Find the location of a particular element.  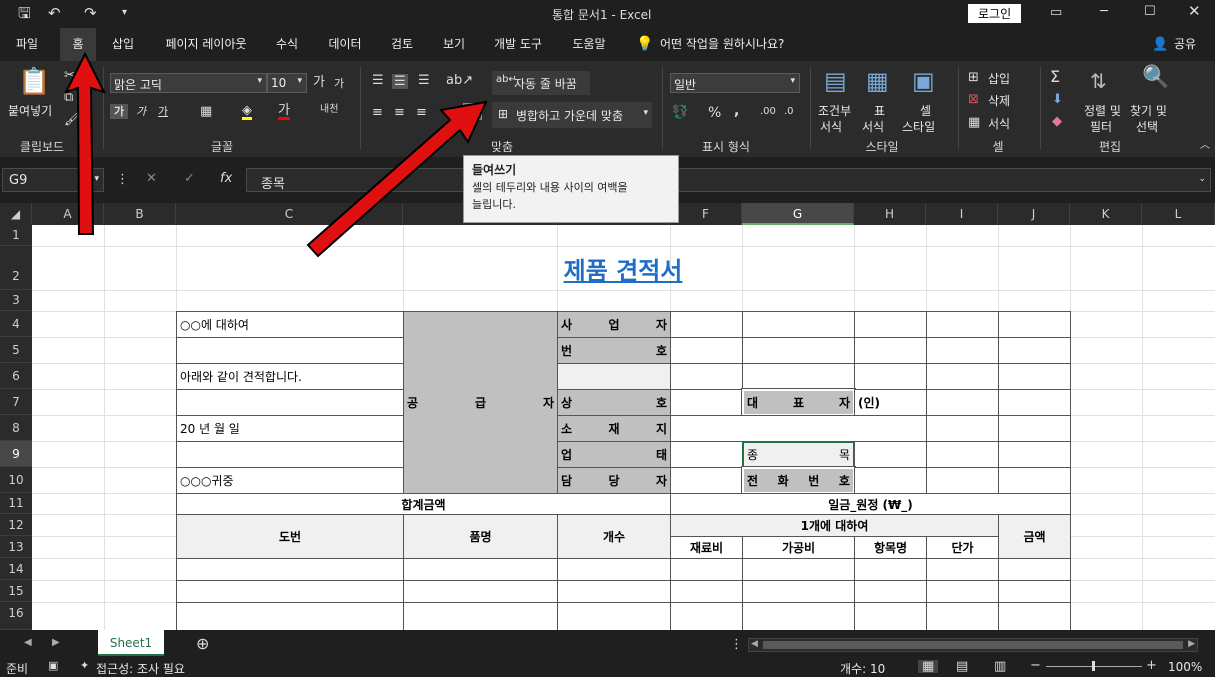

cell-g5 is located at coordinates (798, 350).